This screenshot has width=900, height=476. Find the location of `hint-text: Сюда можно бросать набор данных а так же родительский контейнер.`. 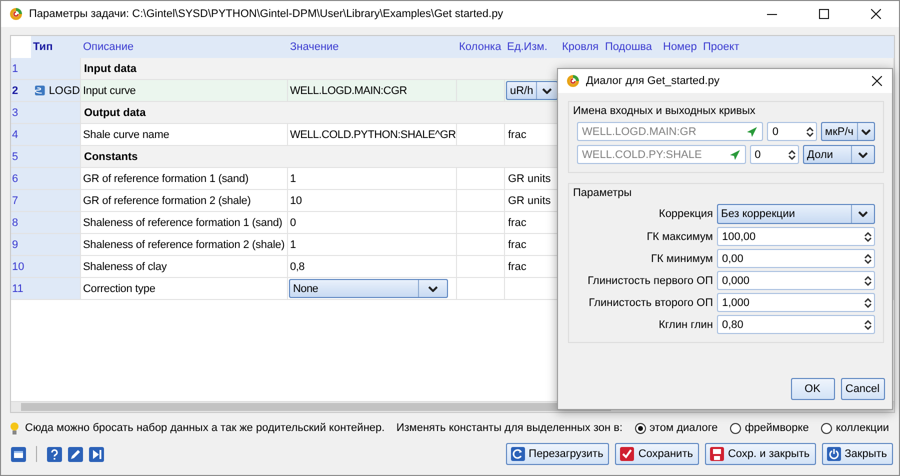

hint-text: Сюда можно бросать набор данных а так же родительский контейнер. is located at coordinates (205, 428).